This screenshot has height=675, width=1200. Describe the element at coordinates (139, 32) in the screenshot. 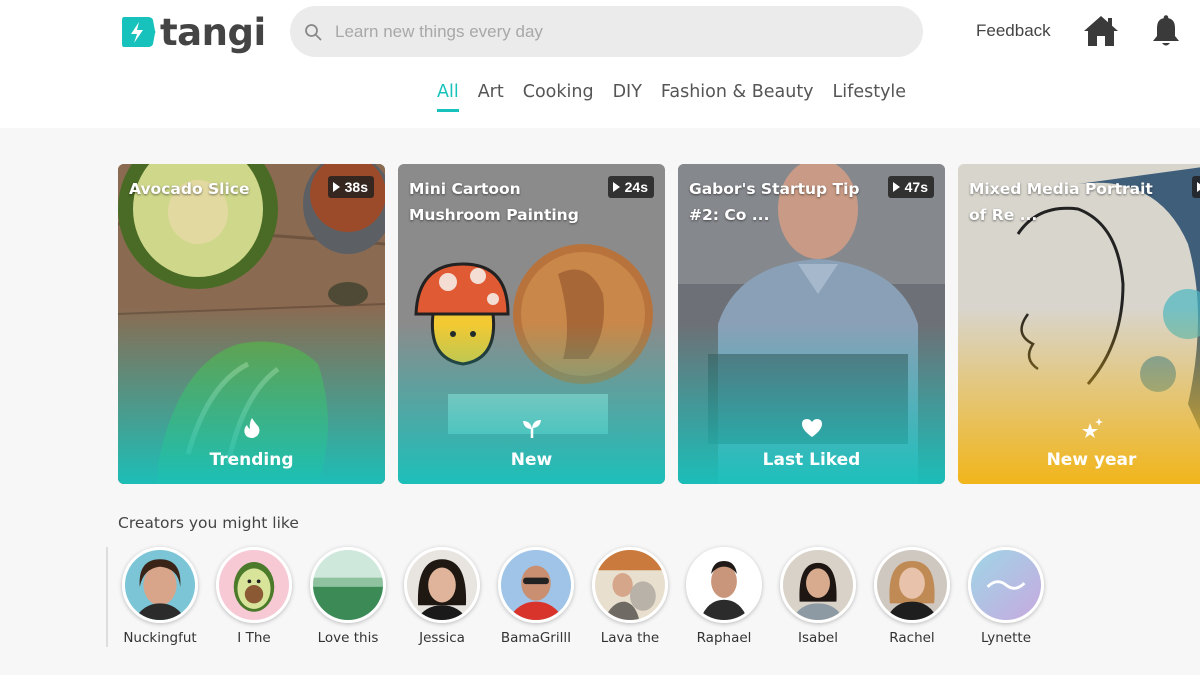

I see `tangi-logo-icon` at that location.